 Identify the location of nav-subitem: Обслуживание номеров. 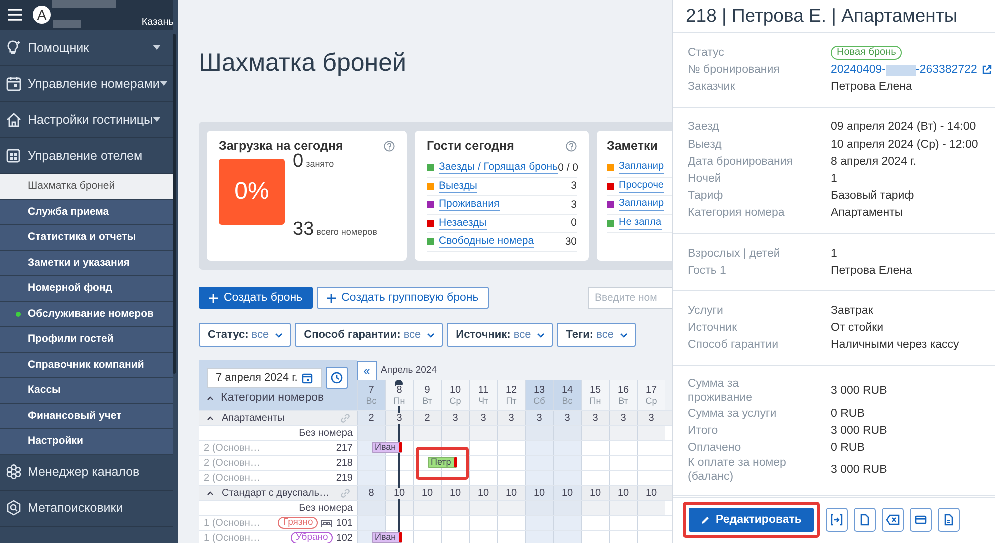
(86, 314).